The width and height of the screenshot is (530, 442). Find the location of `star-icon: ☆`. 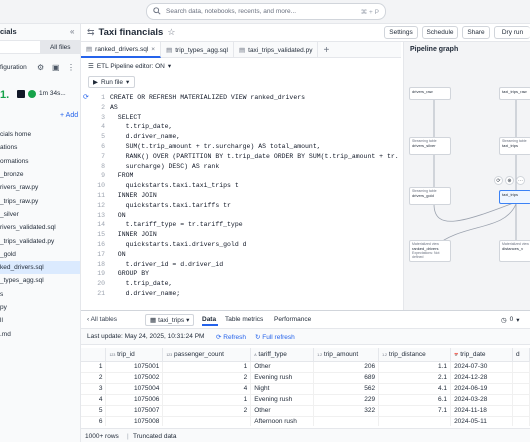

star-icon: ☆ is located at coordinates (171, 32).